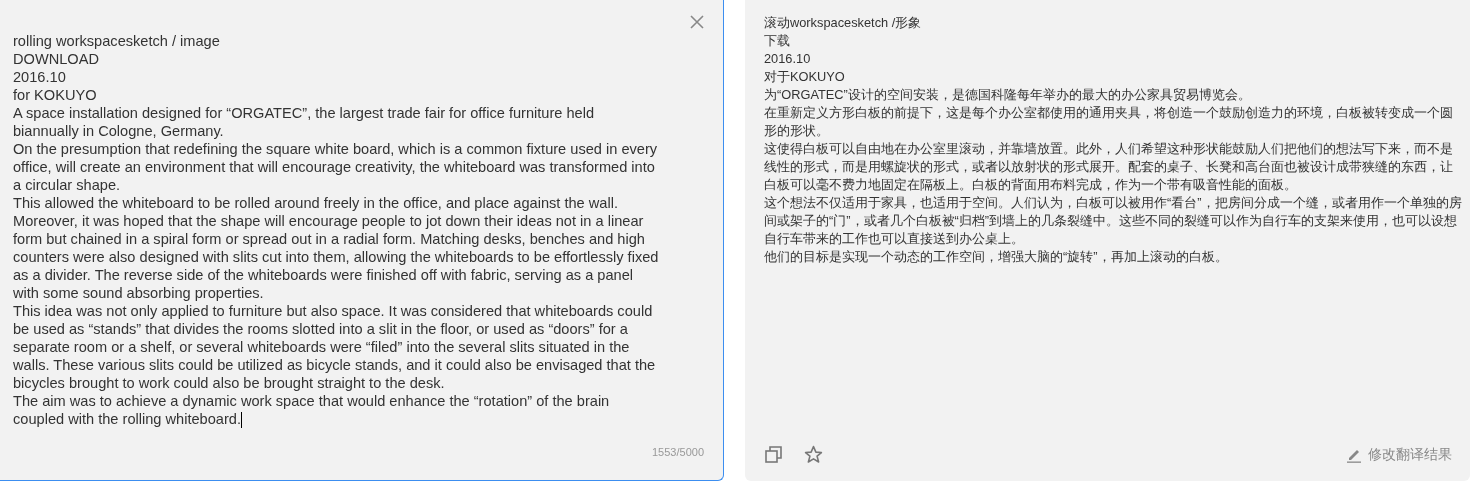 Image resolution: width=1477 pixels, height=488 pixels. What do you see at coordinates (773, 454) in the screenshot?
I see `copy-icon` at bounding box center [773, 454].